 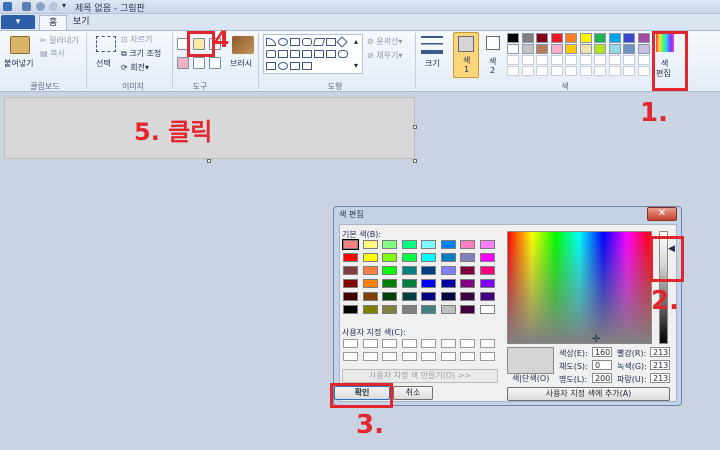 What do you see at coordinates (40, 6) in the screenshot?
I see `undo-icon` at bounding box center [40, 6].